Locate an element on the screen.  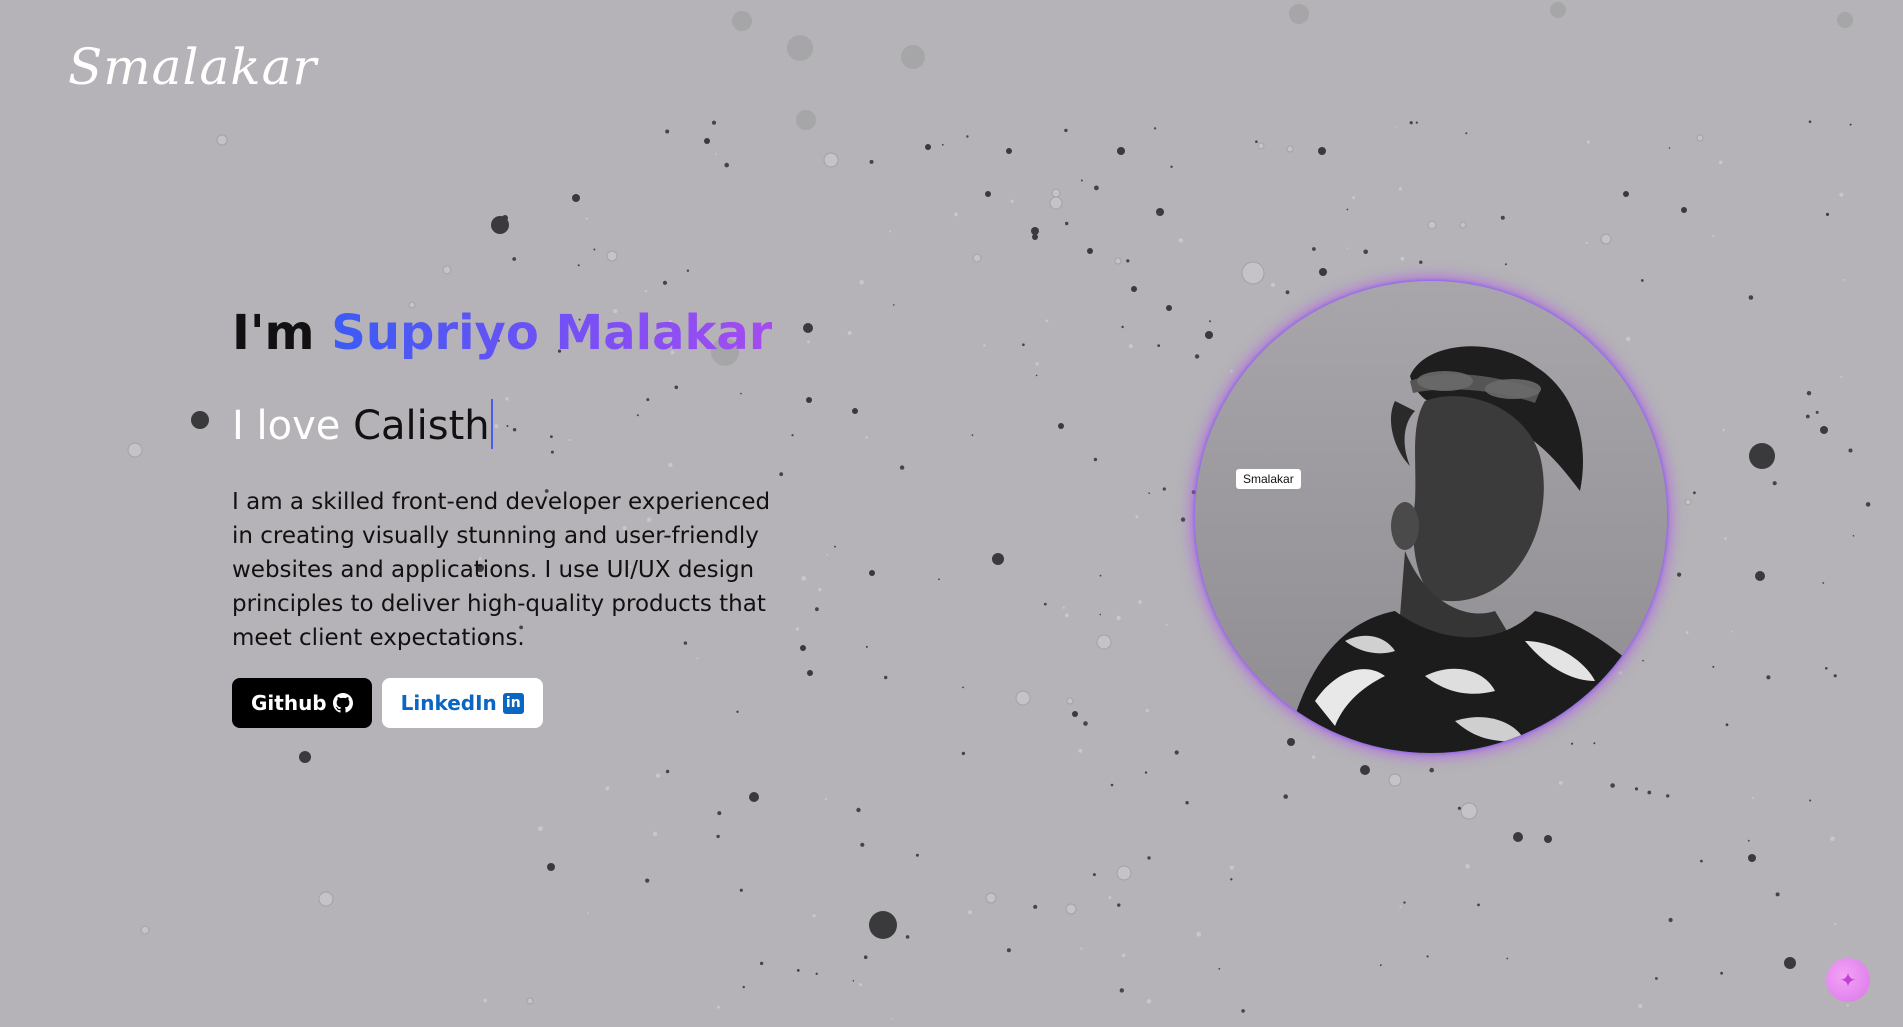
typed-prefix: I love is located at coordinates (286, 426).